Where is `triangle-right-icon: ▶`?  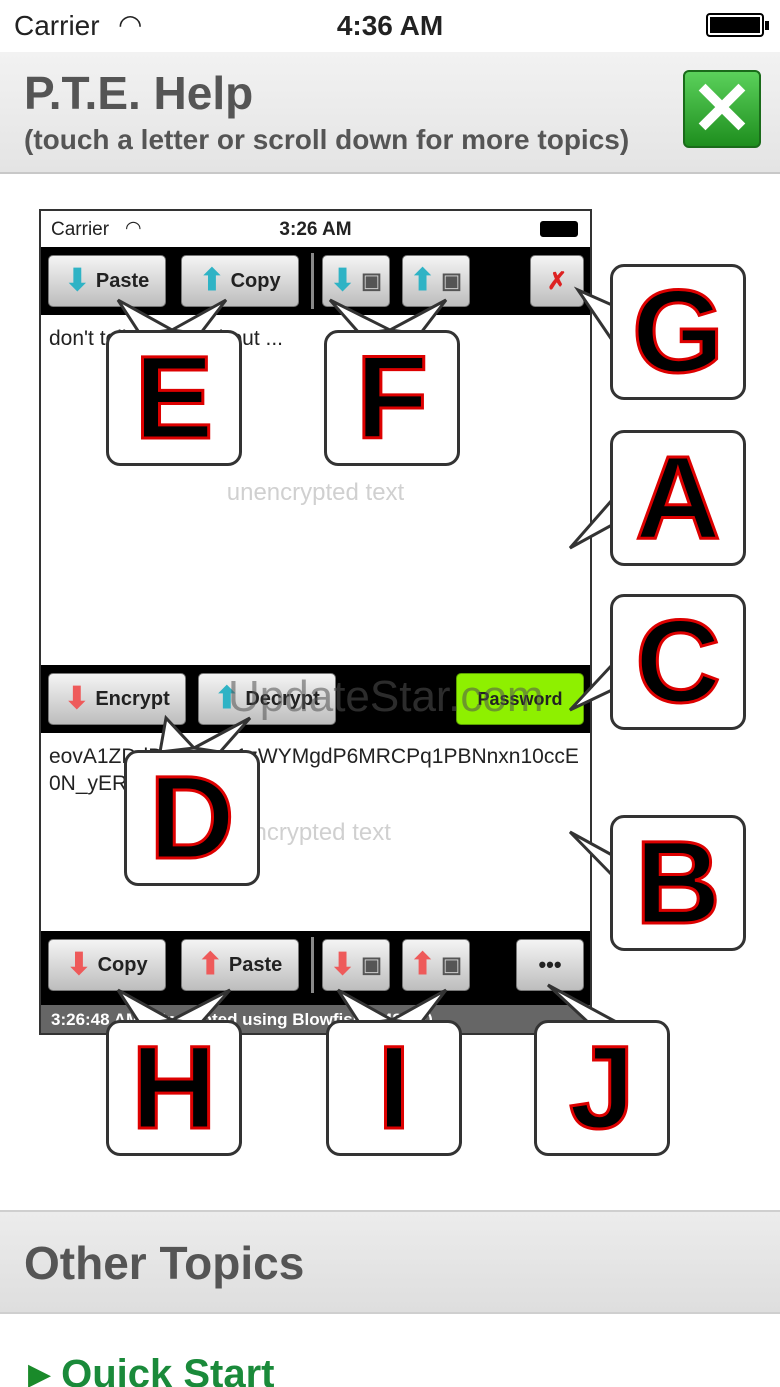
triangle-right-icon: ▶ is located at coordinates (40, 1372).